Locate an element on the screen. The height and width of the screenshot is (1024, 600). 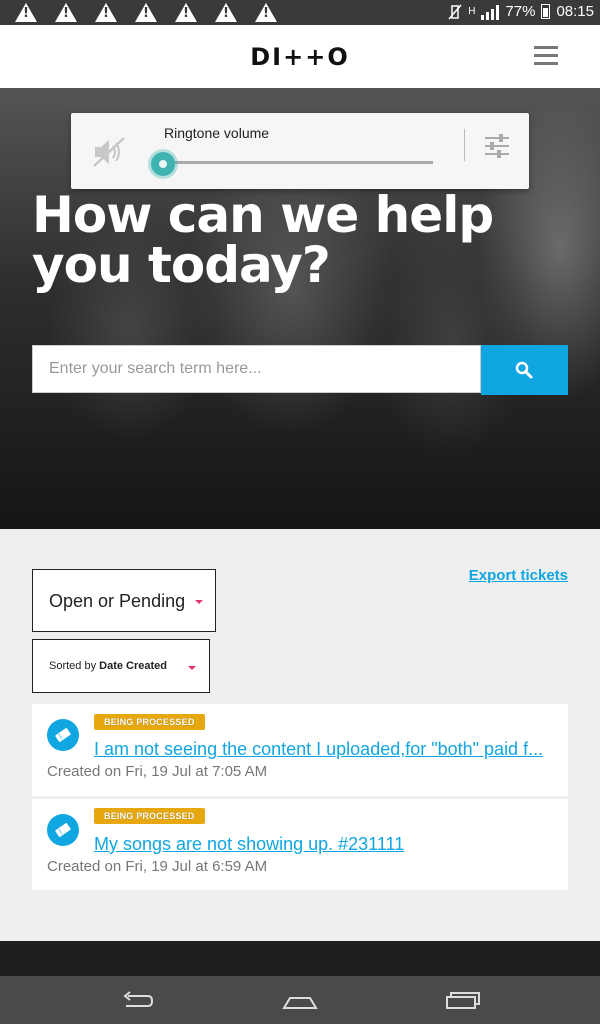
recent-apps-icon is located at coordinates (463, 1000).